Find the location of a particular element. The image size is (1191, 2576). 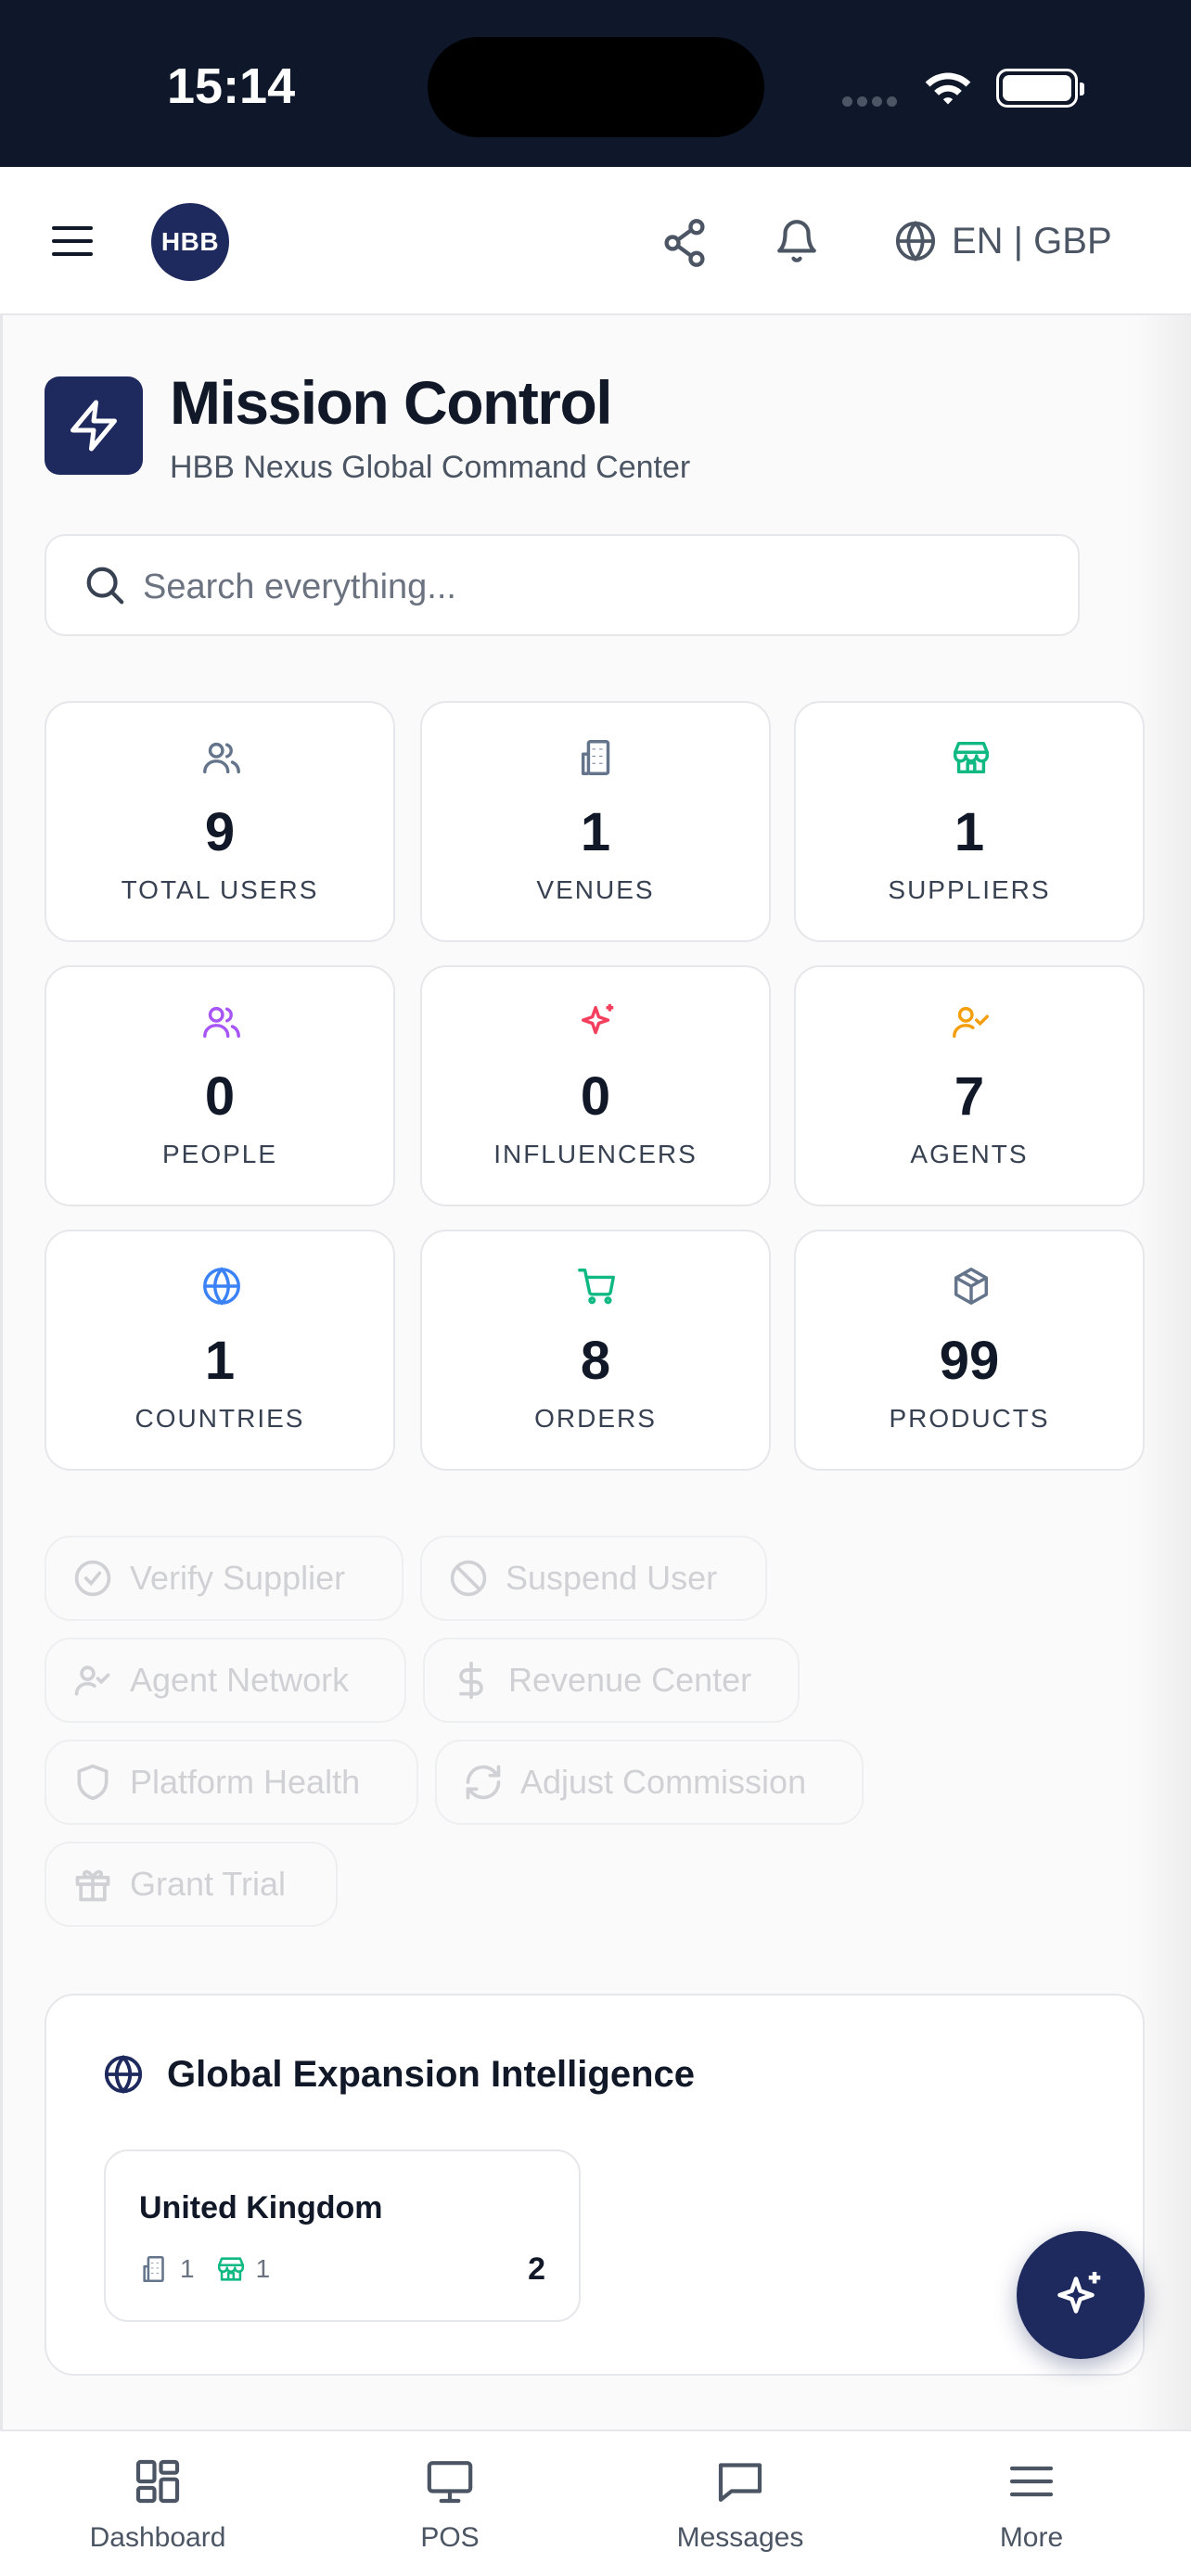

nav-label: More is located at coordinates (1032, 2538).